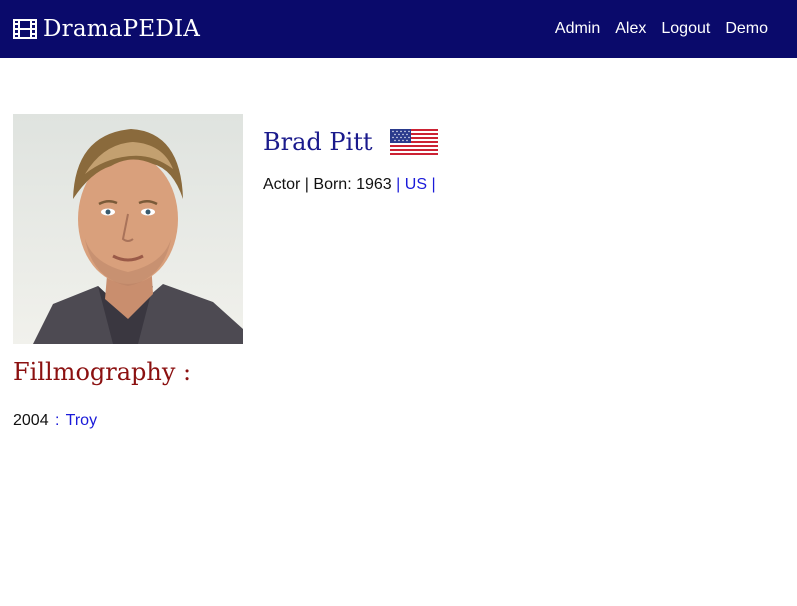 The image size is (797, 606). Describe the element at coordinates (282, 184) in the screenshot. I see `actor-role: Actor` at that location.